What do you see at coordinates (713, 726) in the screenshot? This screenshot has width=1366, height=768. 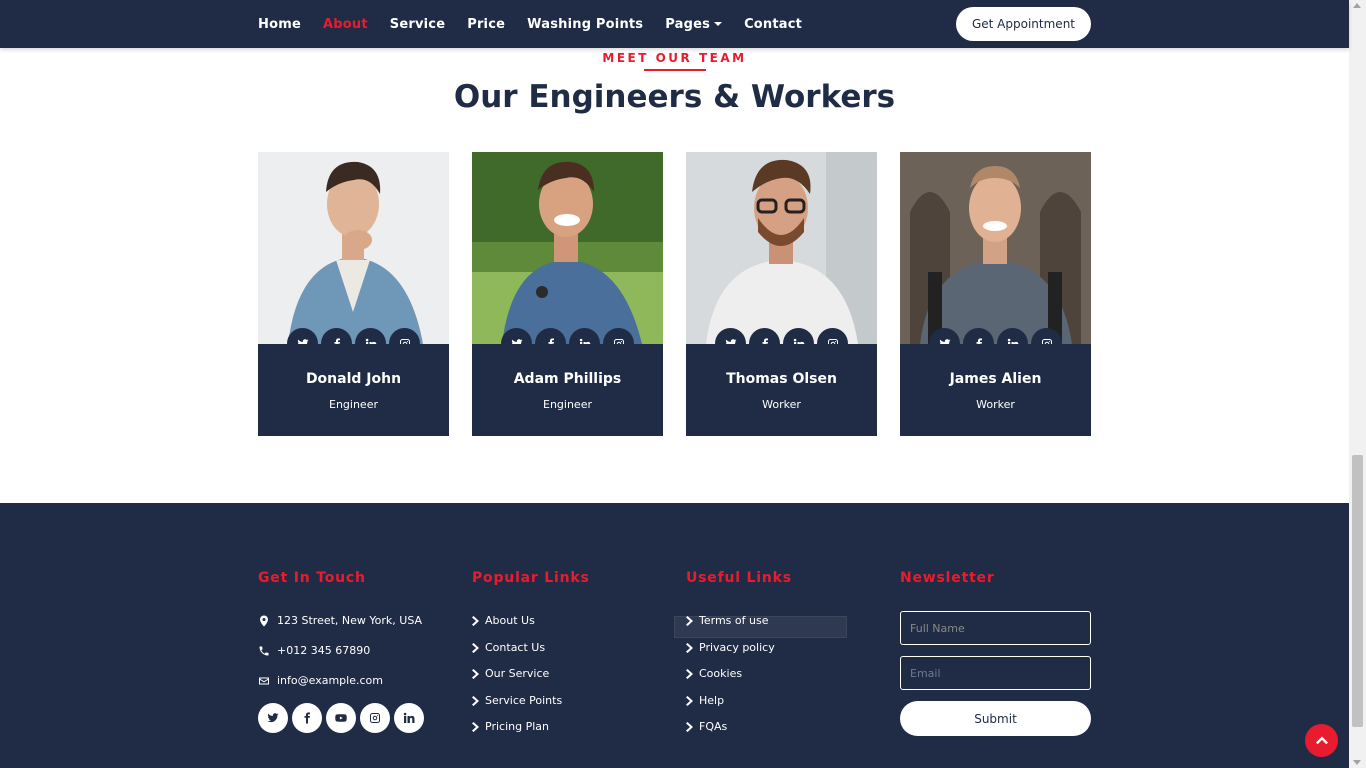 I see `footer-link-label: FQAs` at bounding box center [713, 726].